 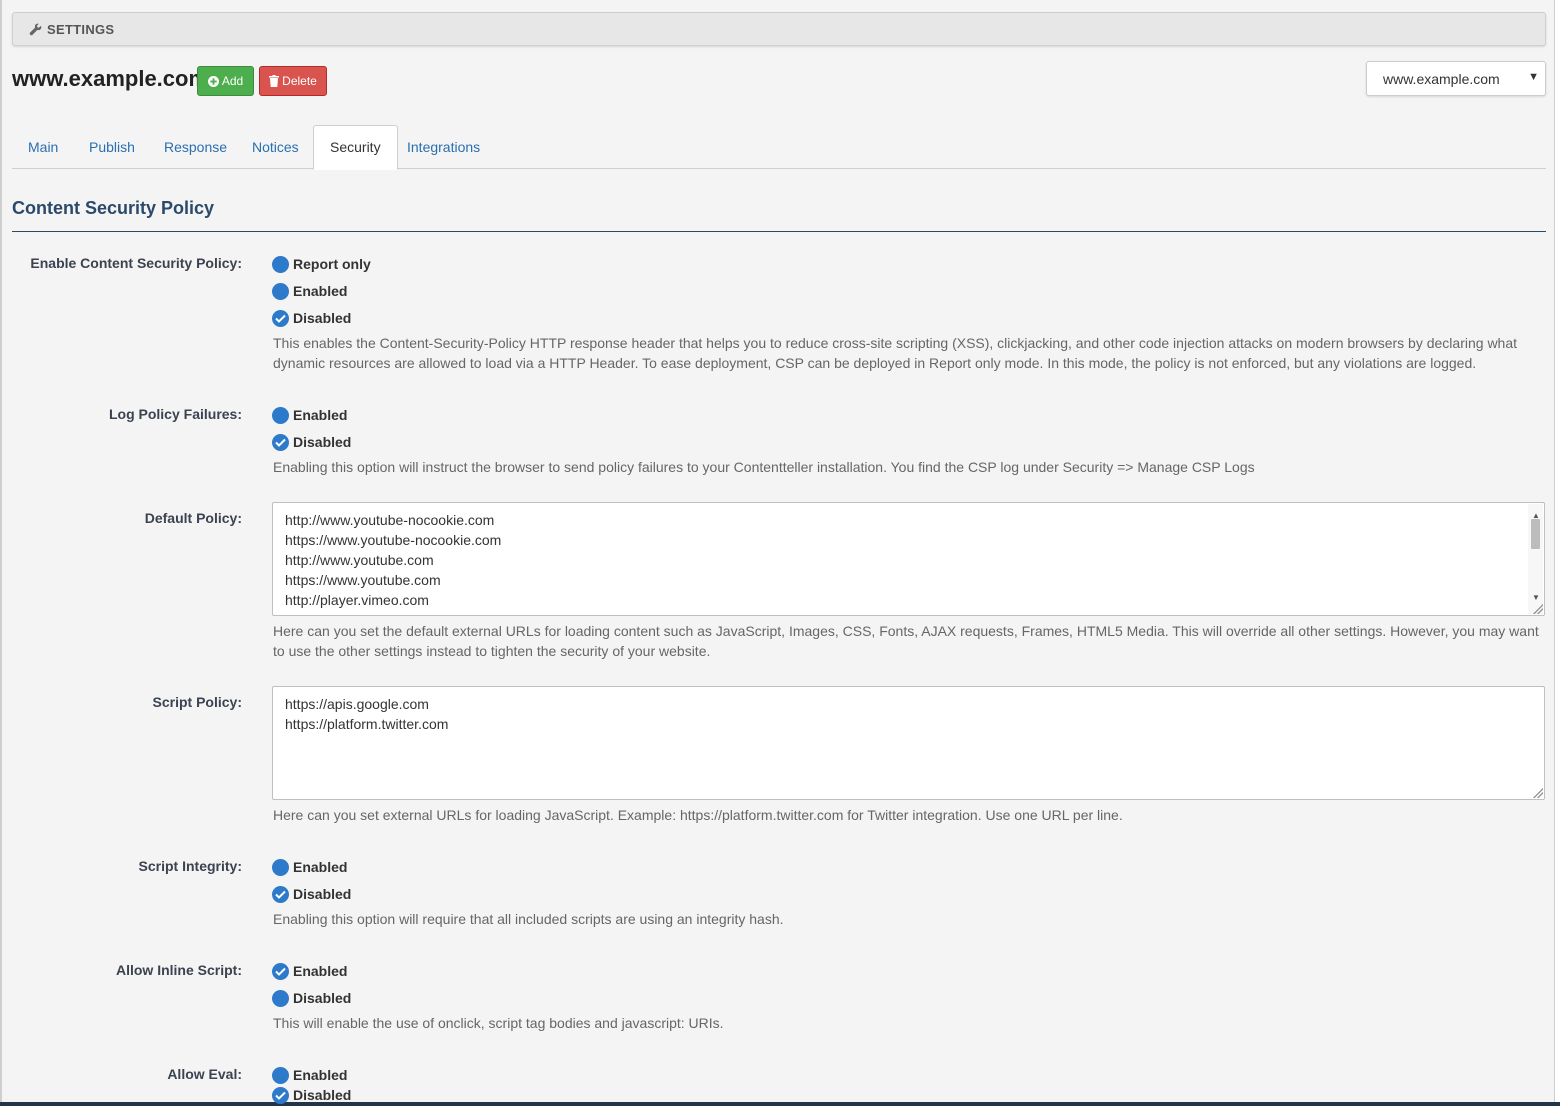 I want to click on site-title: www.example.com, so click(x=110, y=78).